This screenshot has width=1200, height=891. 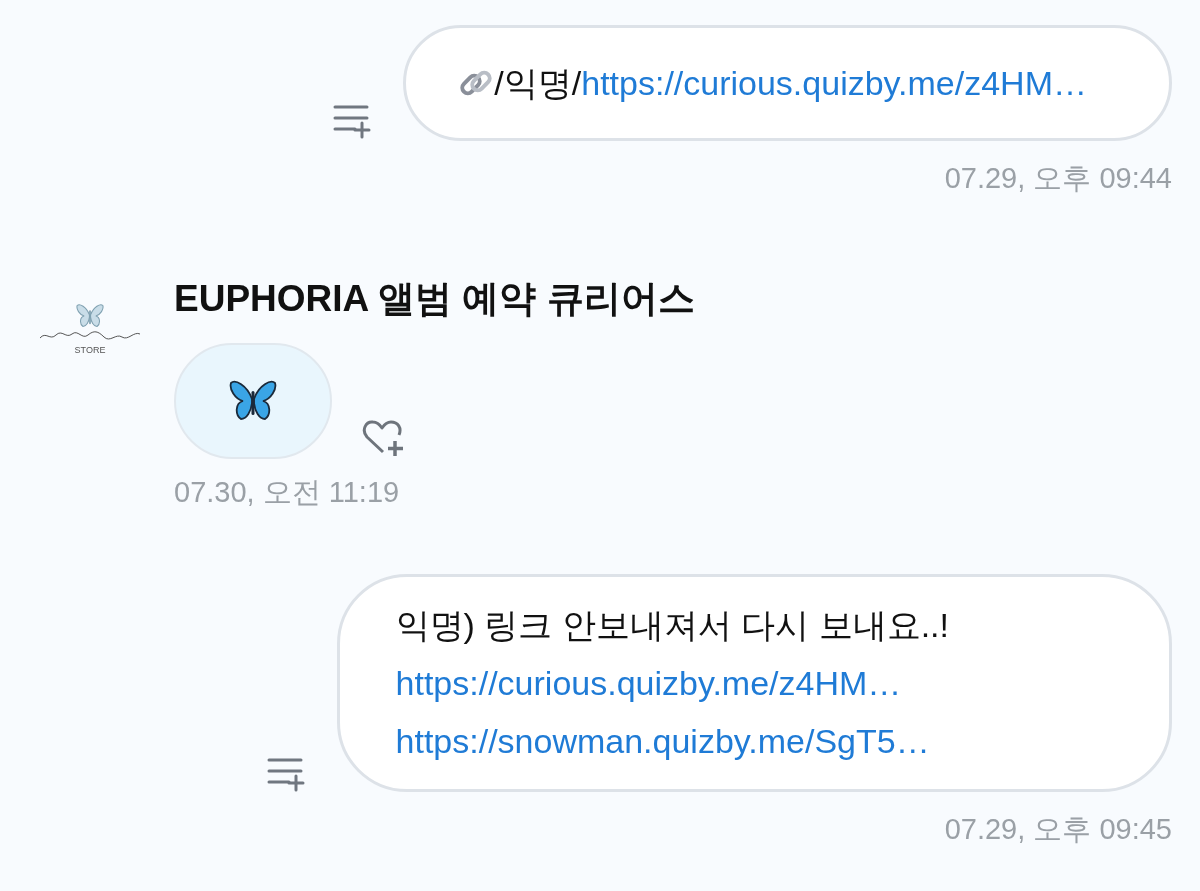 What do you see at coordinates (1058, 829) in the screenshot?
I see `timestamp: 07.29, 오후 09:45` at bounding box center [1058, 829].